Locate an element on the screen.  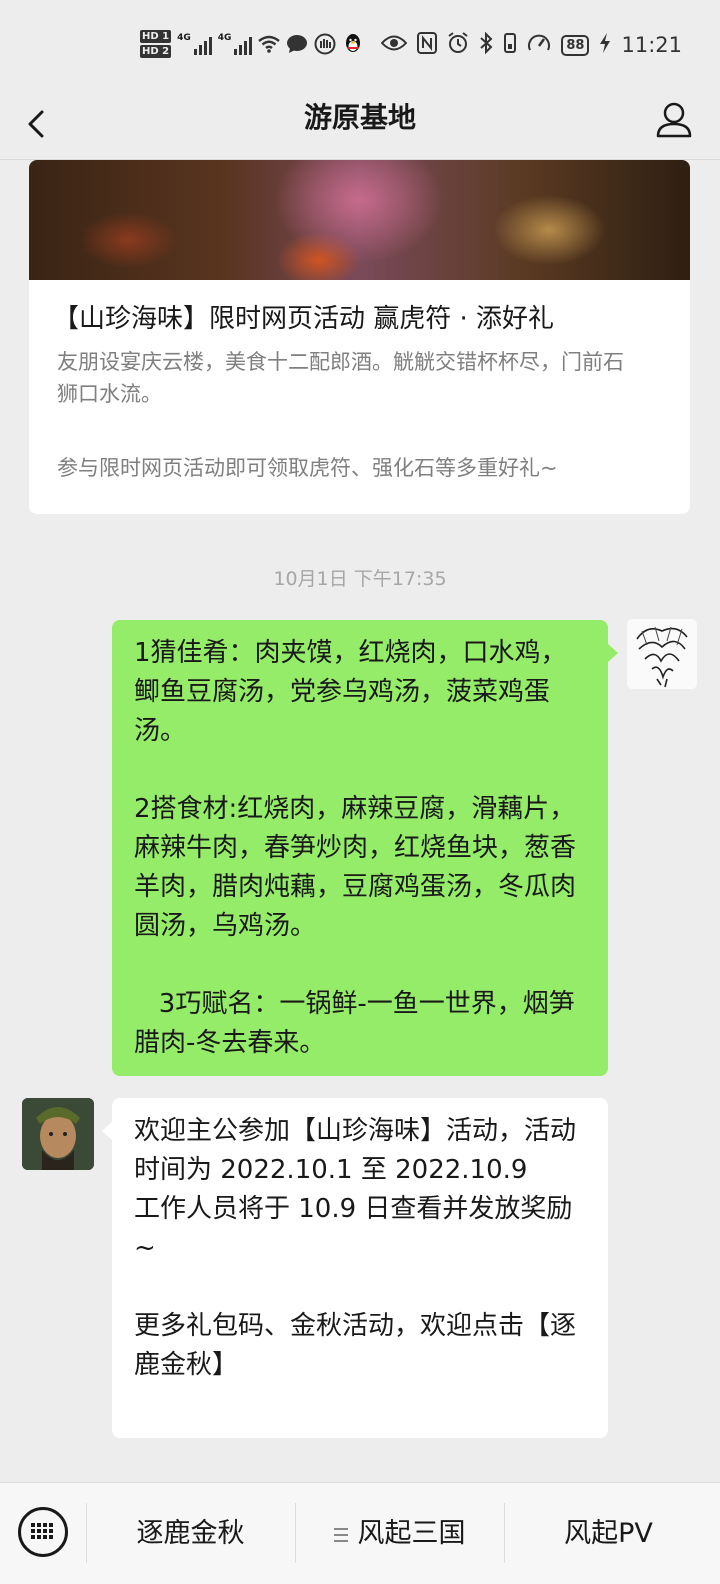
profile-button is located at coordinates (674, 120).